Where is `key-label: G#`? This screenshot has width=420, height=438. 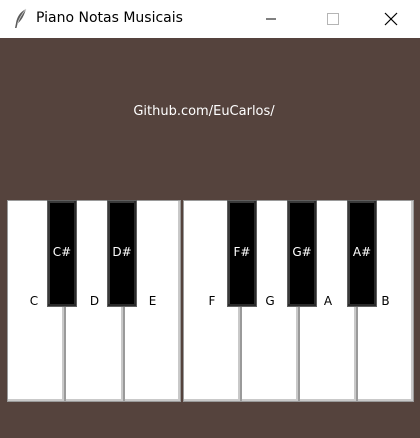 key-label: G# is located at coordinates (302, 252).